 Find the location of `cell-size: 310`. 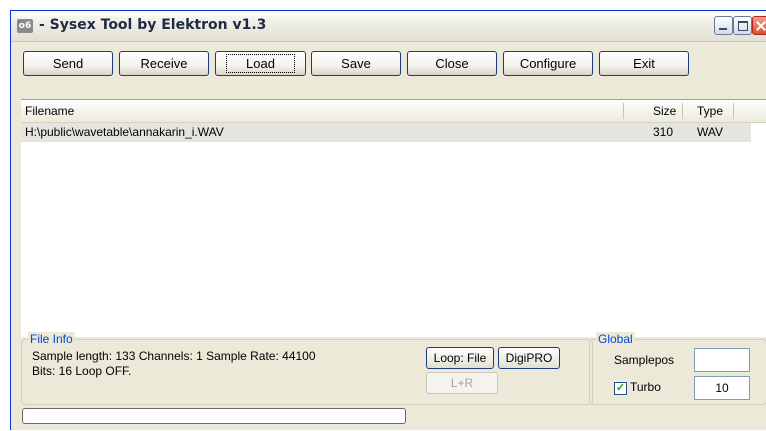

cell-size: 310 is located at coordinates (663, 132).